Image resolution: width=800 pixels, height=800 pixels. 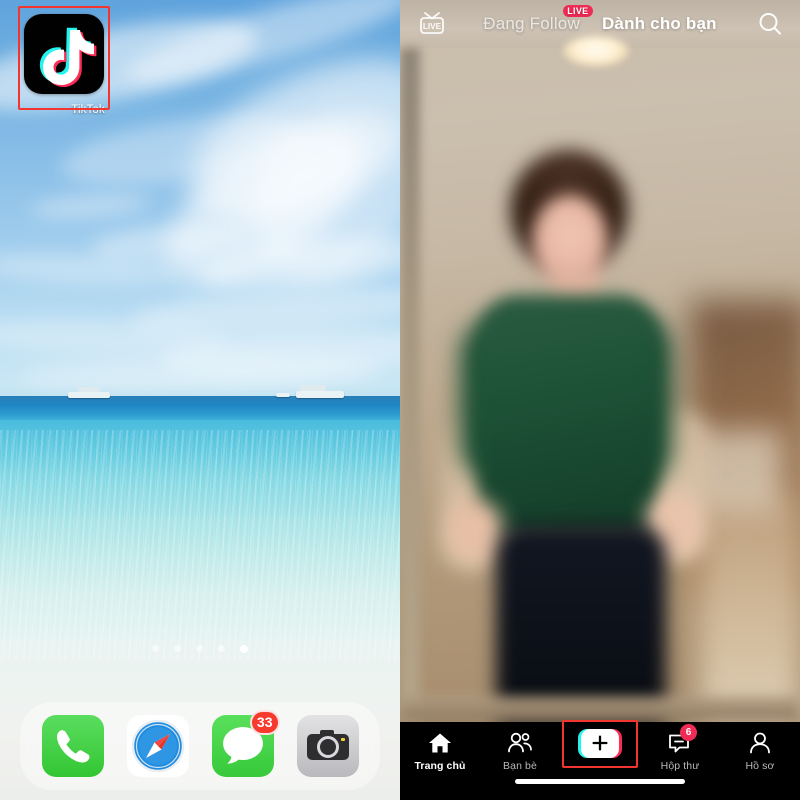 I want to click on nav-item-inbox: 6 Hộp thư, so click(x=680, y=747).